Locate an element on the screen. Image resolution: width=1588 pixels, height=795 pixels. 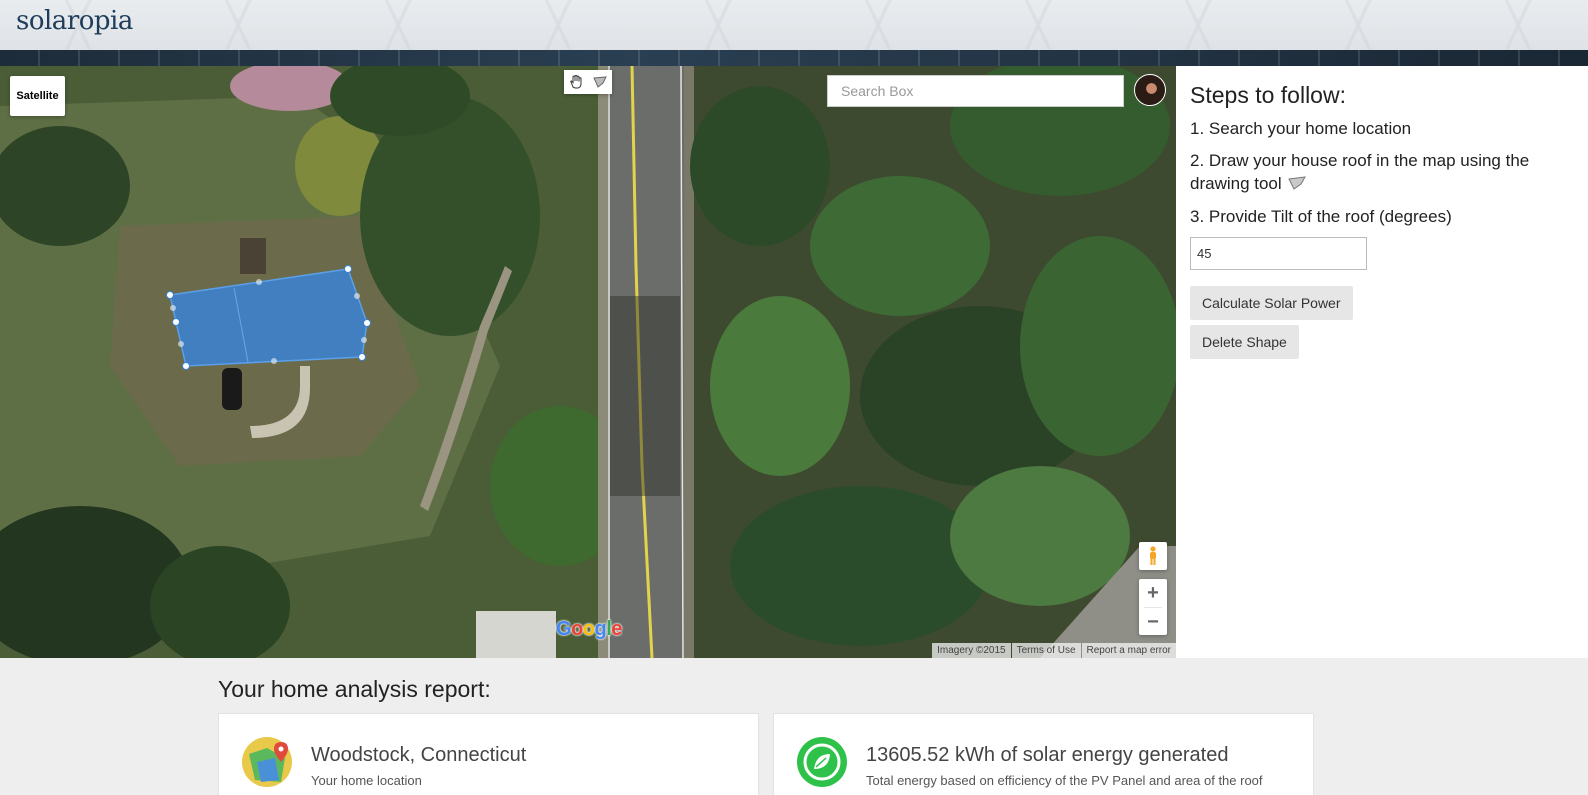
location-label: Your home location is located at coordinates (366, 780).